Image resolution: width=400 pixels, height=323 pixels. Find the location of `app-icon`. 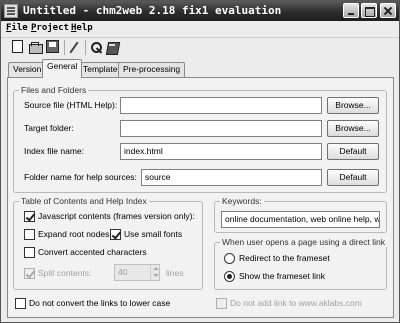

app-icon is located at coordinates (11, 11).